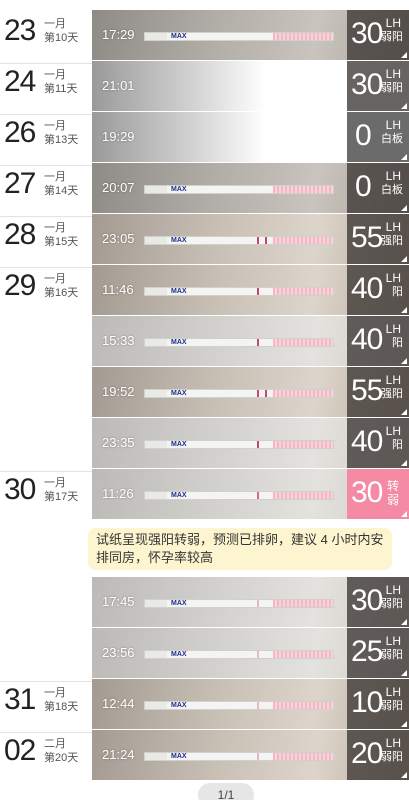 This screenshot has height=800, width=409. What do you see at coordinates (367, 753) in the screenshot?
I see `lh-value: 20` at bounding box center [367, 753].